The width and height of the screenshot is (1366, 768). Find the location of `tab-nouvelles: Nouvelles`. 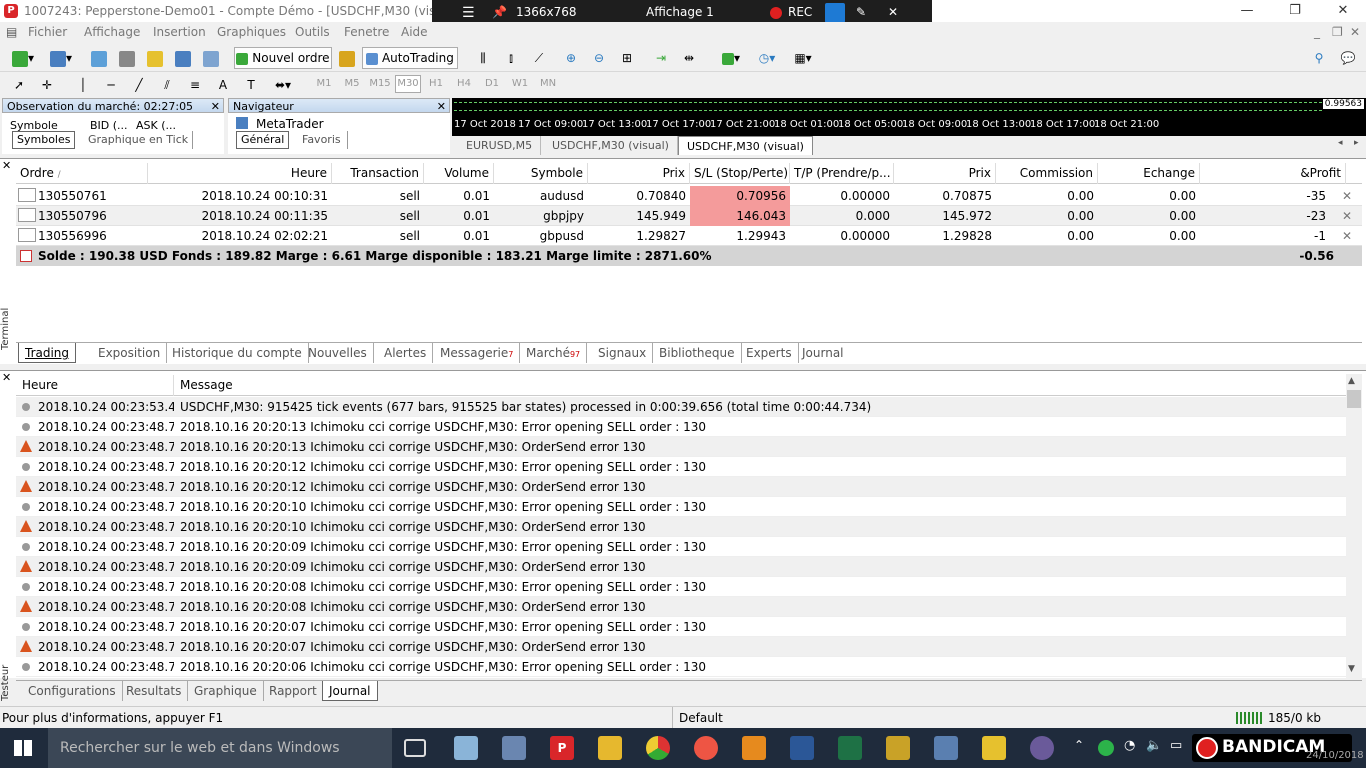

tab-nouvelles: Nouvelles is located at coordinates (338, 353).